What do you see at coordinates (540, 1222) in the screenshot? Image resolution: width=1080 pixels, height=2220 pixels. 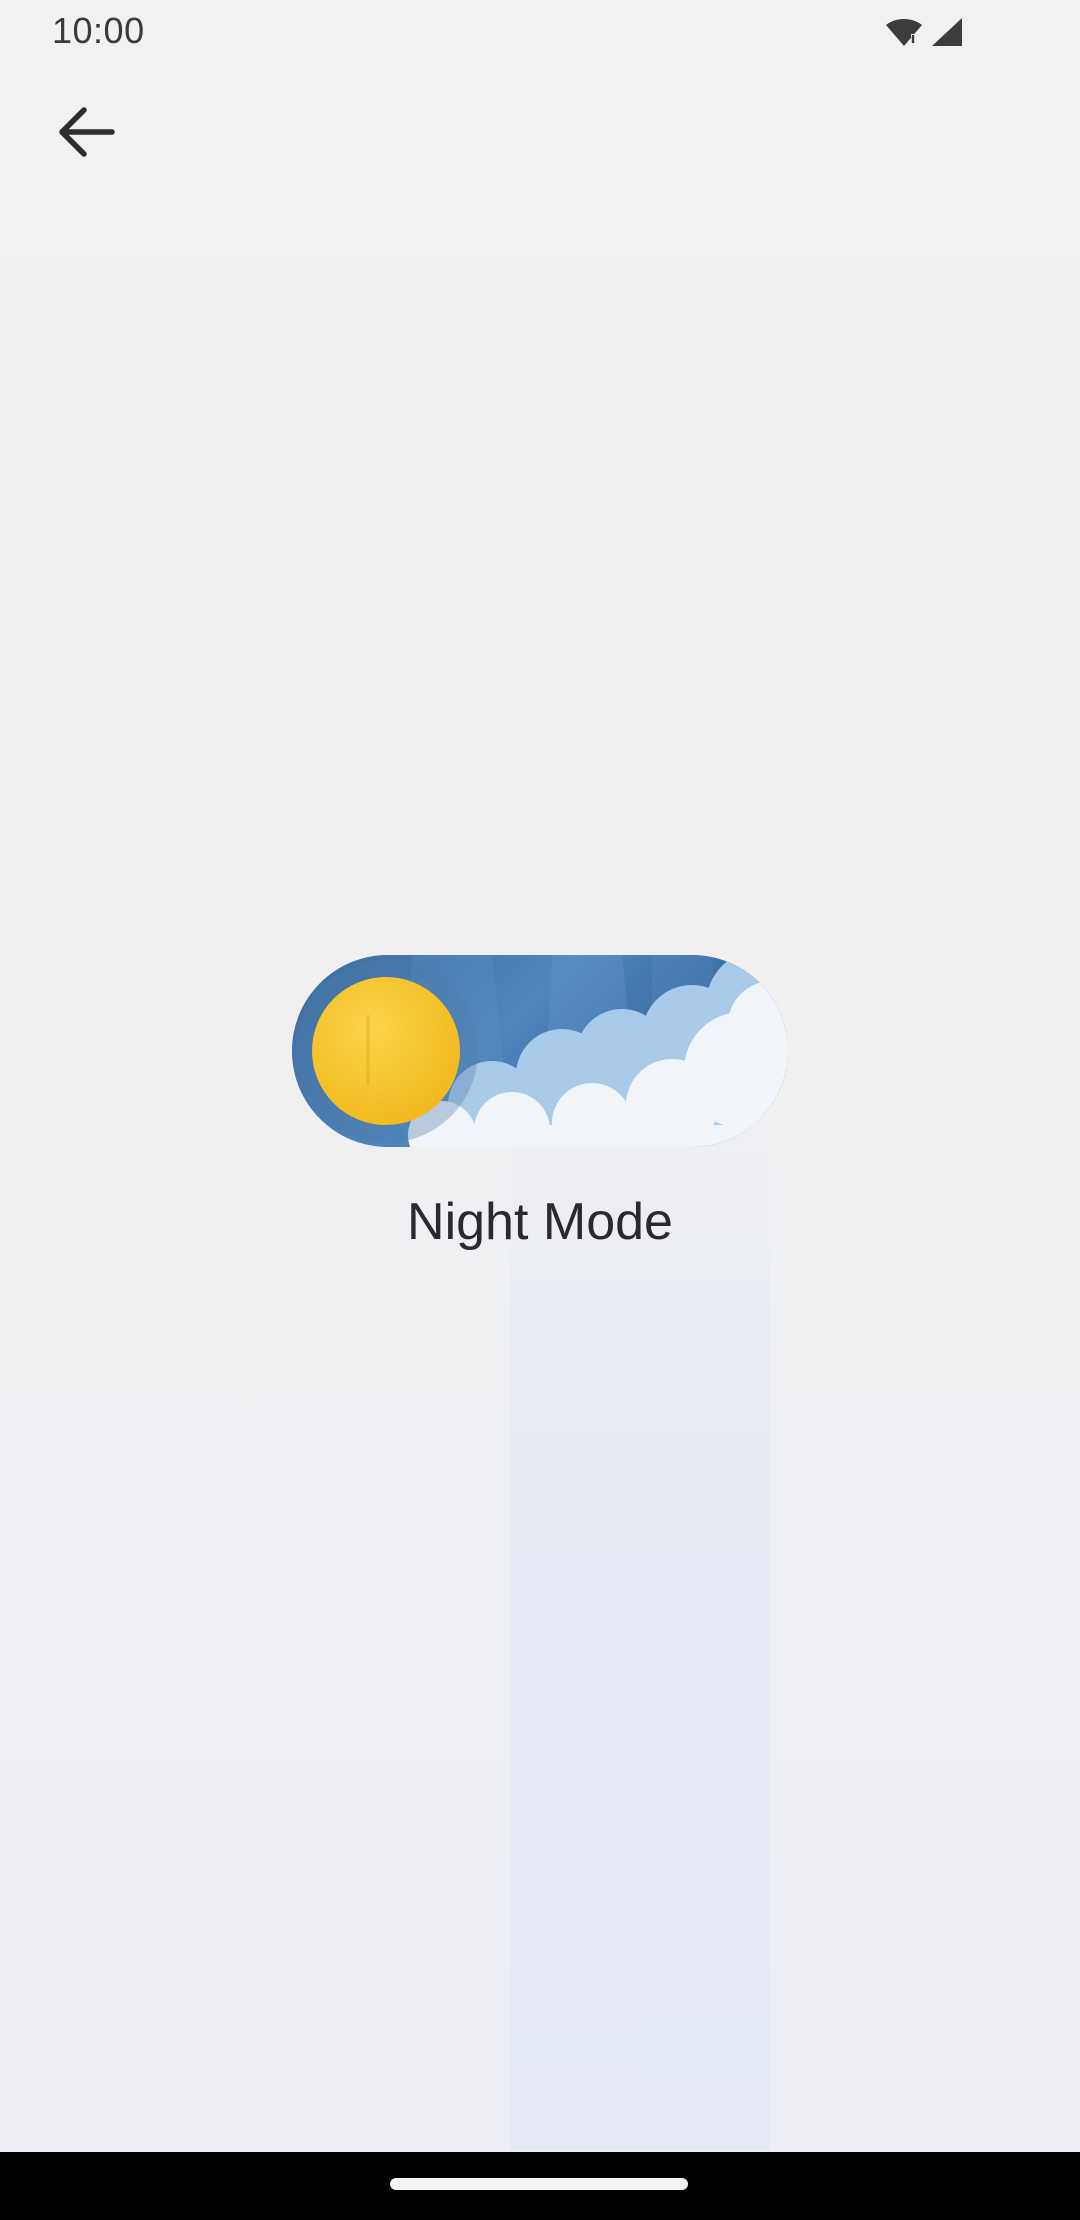 I see `night-mode-label: Night Mode` at bounding box center [540, 1222].